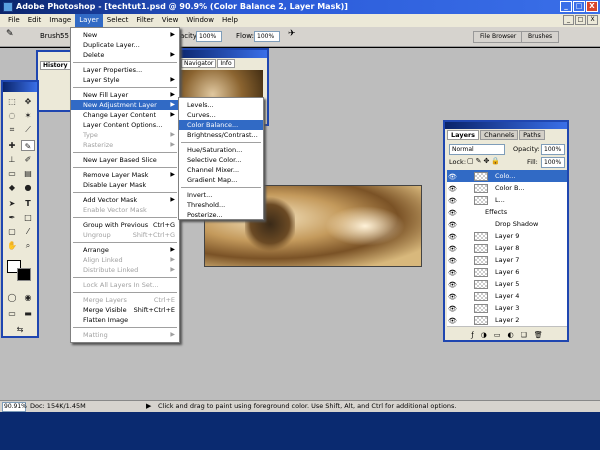 The image size is (600, 450). Describe the element at coordinates (580, 20) in the screenshot. I see `doc-restore-button: □` at that location.